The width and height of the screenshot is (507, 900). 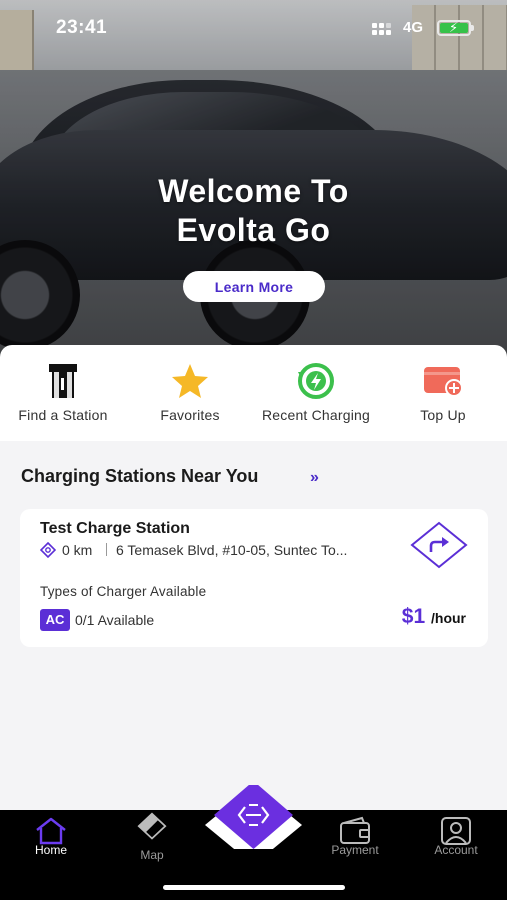 I want to click on hero-title: Welcome To Evolta Go, so click(x=253, y=211).